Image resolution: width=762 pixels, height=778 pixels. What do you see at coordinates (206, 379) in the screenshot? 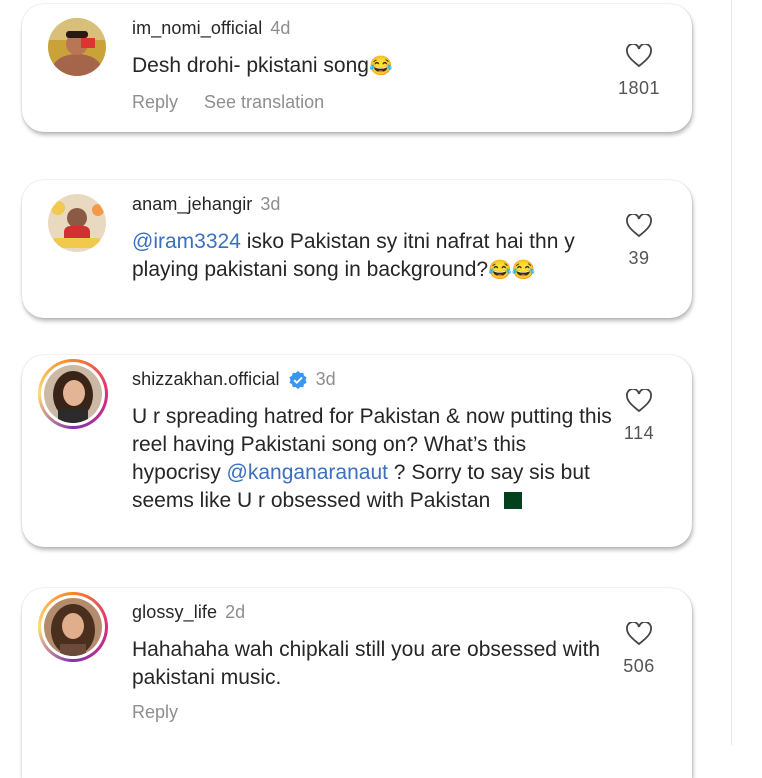
I see `username: shizzakhan.official` at bounding box center [206, 379].